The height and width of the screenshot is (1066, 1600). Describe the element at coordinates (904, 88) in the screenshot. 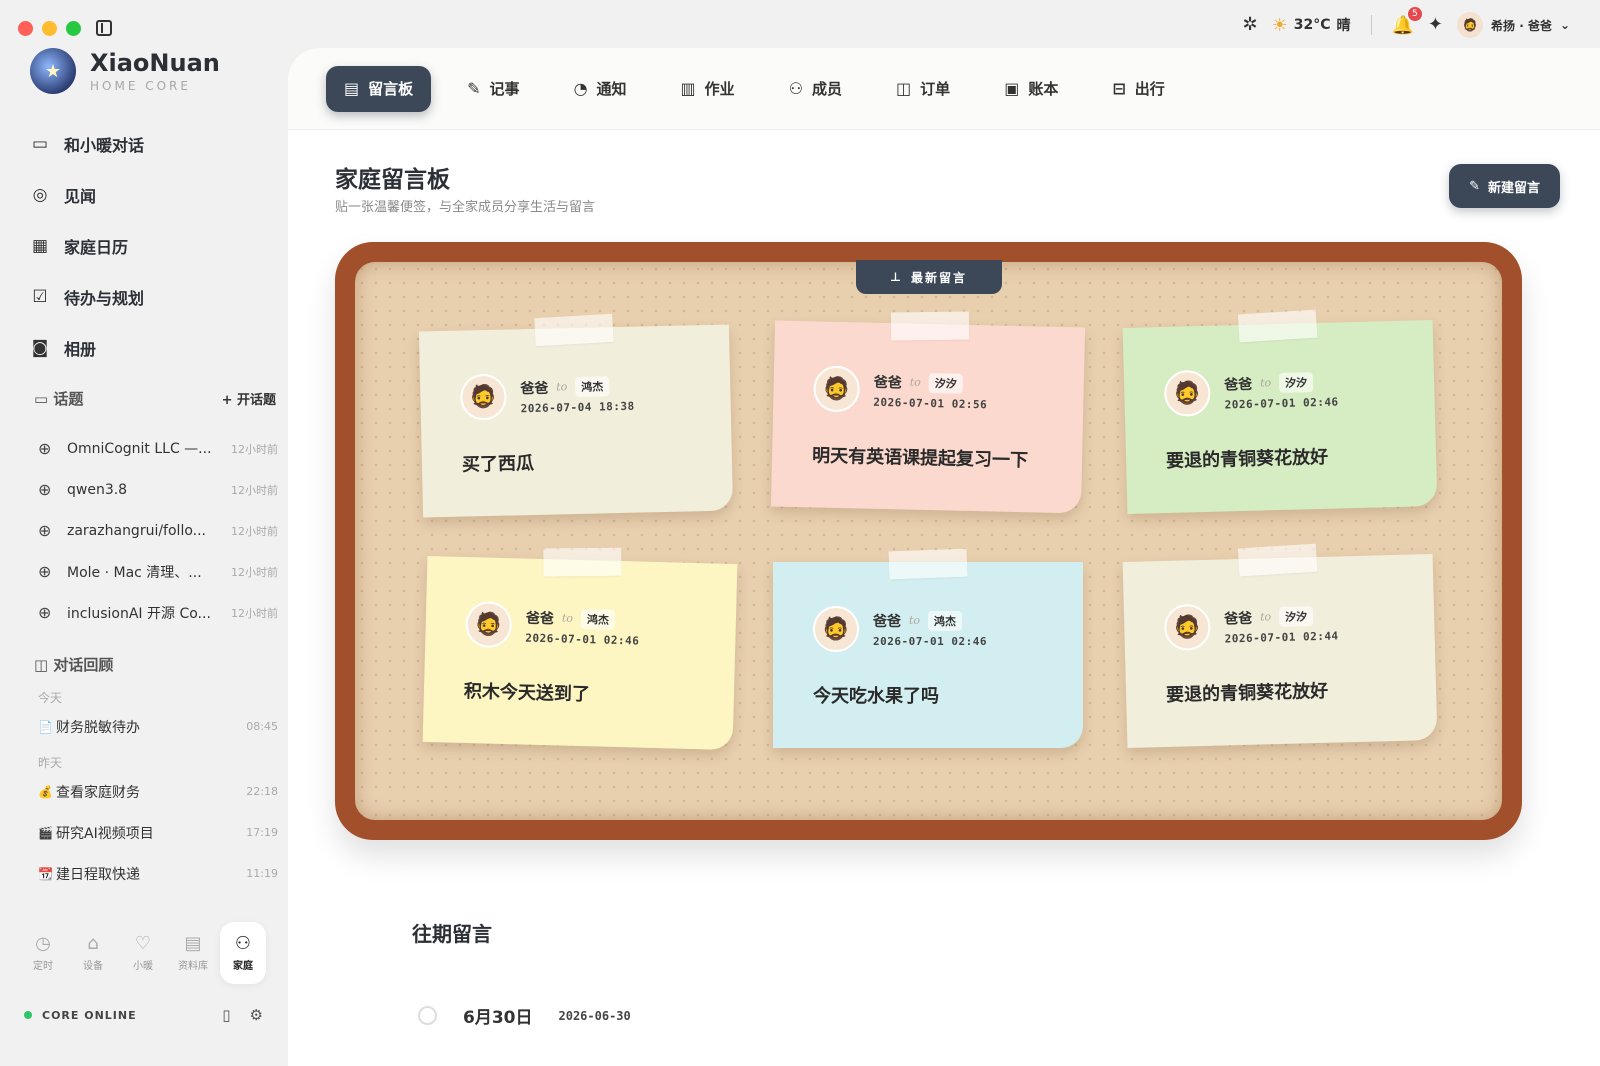

I see `bag-icon: ◫` at that location.